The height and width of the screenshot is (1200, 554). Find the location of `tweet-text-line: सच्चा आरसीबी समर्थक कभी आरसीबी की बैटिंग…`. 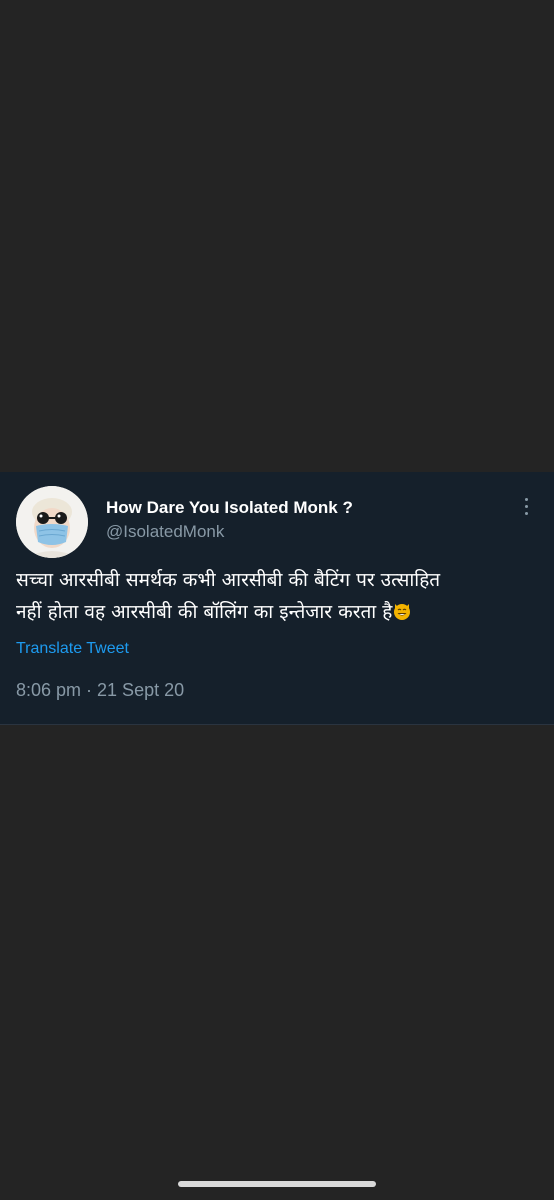

tweet-text-line: सच्चा आरसीबी समर्थक कभी आरसीबी की बैटिंग… is located at coordinates (228, 580).